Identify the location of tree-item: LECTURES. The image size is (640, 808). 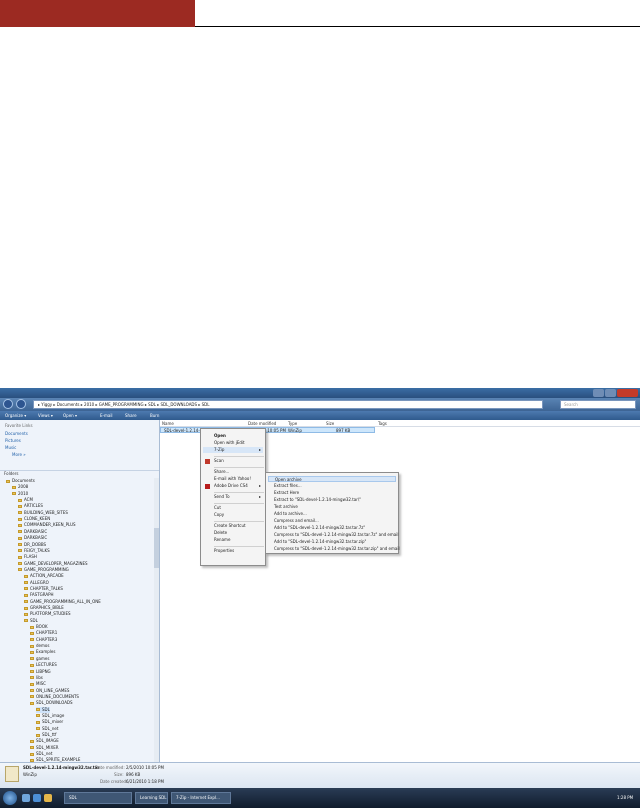
(43, 665).